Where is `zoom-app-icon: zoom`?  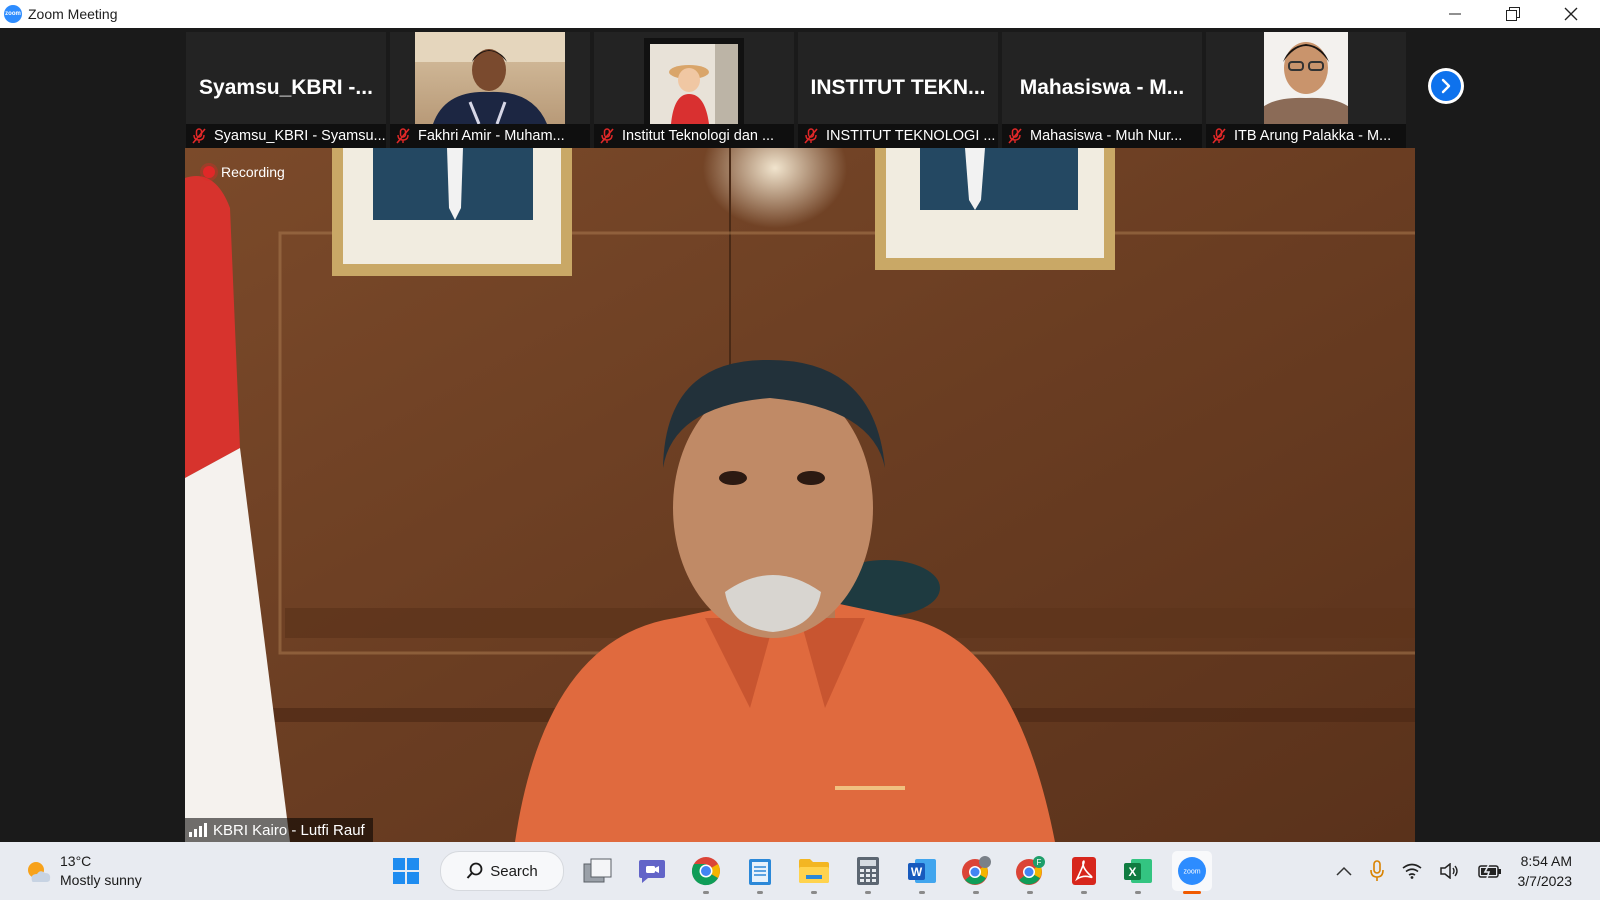 zoom-app-icon: zoom is located at coordinates (13, 14).